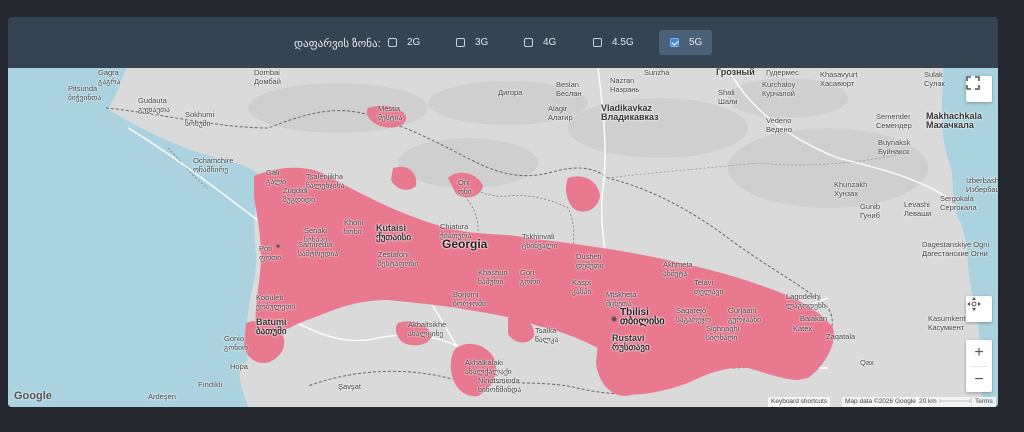 Image resolution: width=1024 pixels, height=432 pixels. I want to click on zoom-out-button: −, so click(979, 379).